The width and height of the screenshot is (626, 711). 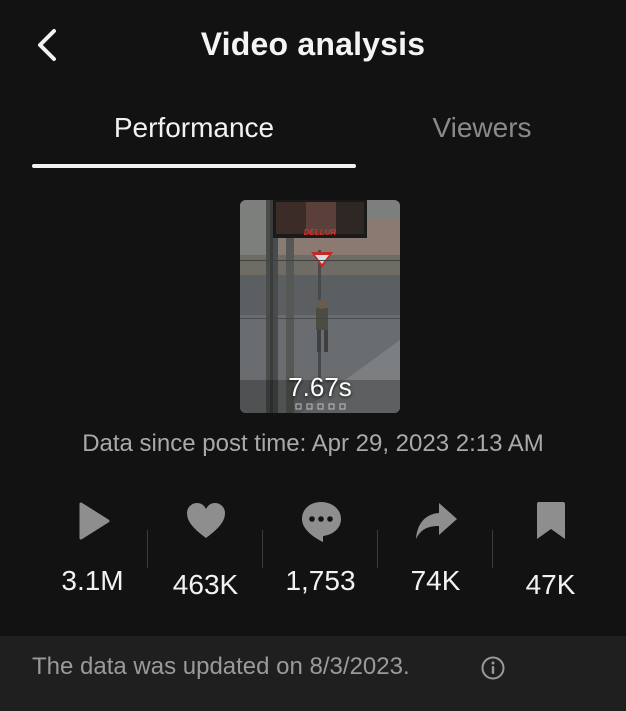 I want to click on footer-banner: The data was updated on 8/3/2023., so click(x=313, y=673).